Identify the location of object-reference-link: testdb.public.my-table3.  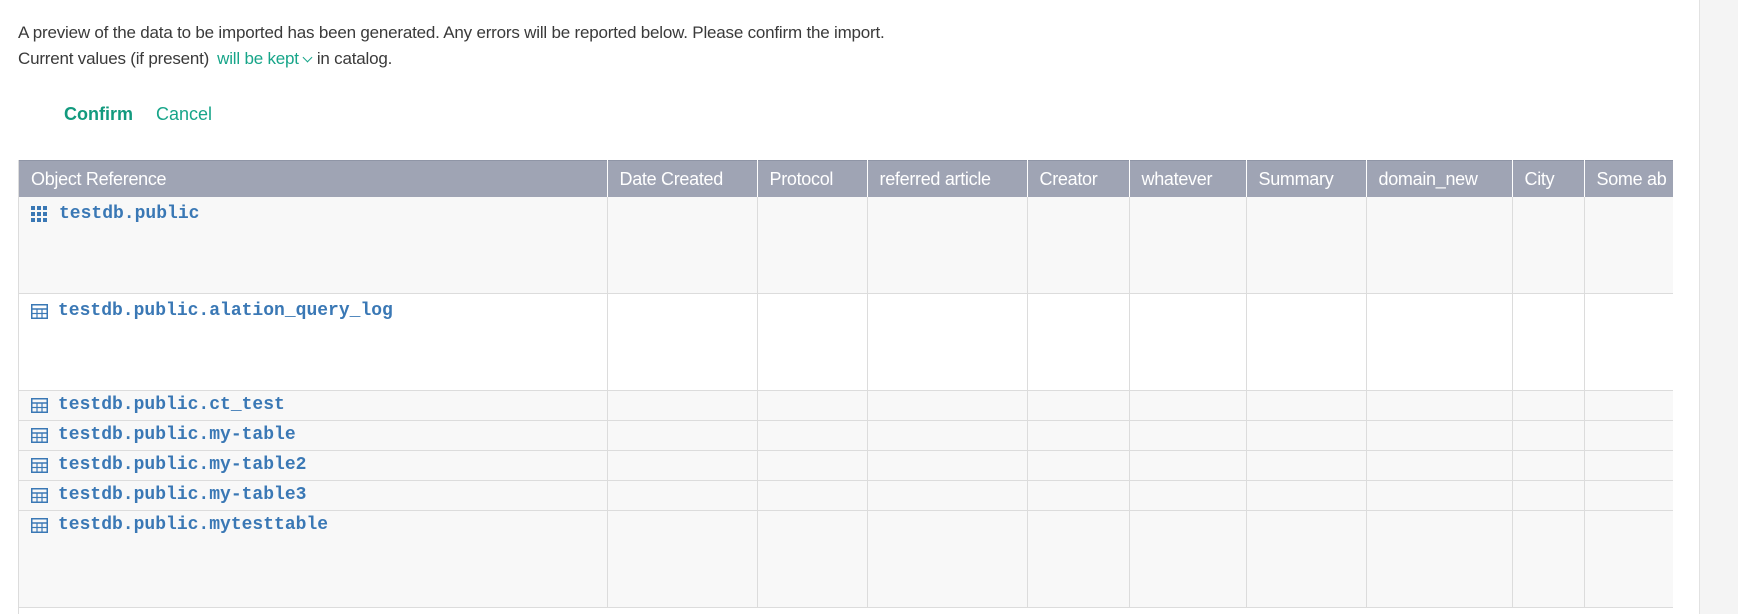
(182, 495).